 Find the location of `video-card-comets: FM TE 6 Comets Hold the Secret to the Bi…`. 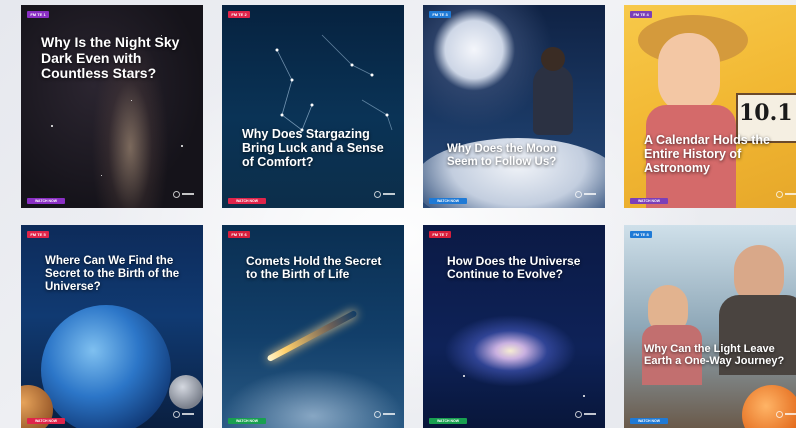

video-card-comets: FM TE 6 Comets Hold the Secret to the Bi… is located at coordinates (313, 326).